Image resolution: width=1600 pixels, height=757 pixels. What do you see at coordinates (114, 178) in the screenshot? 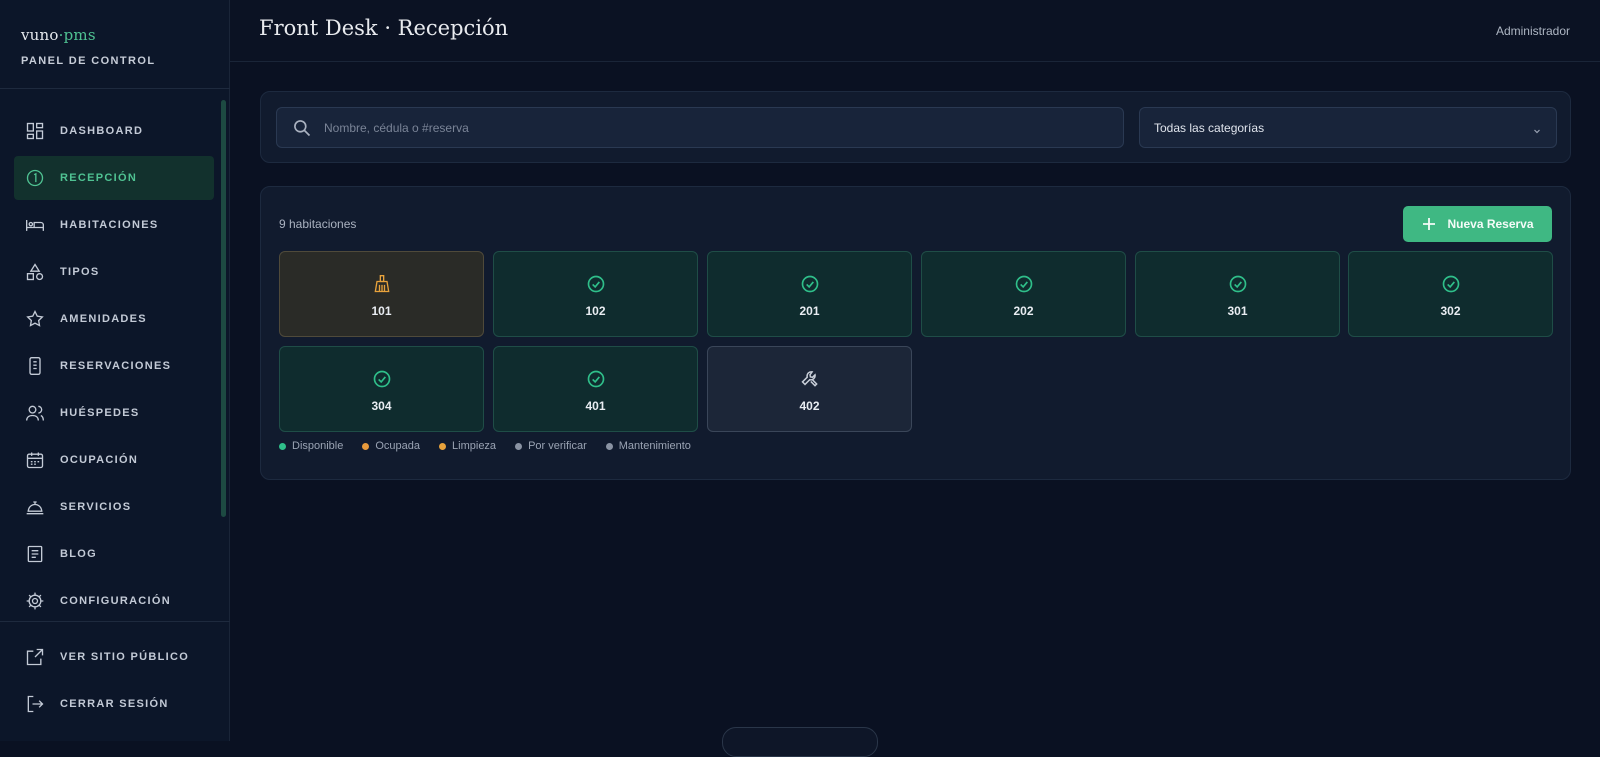
I see `sidebar-item-reception: RECEPCIÓN` at bounding box center [114, 178].